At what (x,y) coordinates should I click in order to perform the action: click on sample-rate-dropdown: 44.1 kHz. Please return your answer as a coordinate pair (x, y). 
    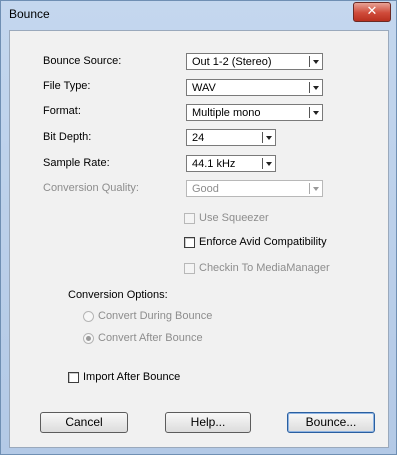
    Looking at the image, I should click on (231, 163).